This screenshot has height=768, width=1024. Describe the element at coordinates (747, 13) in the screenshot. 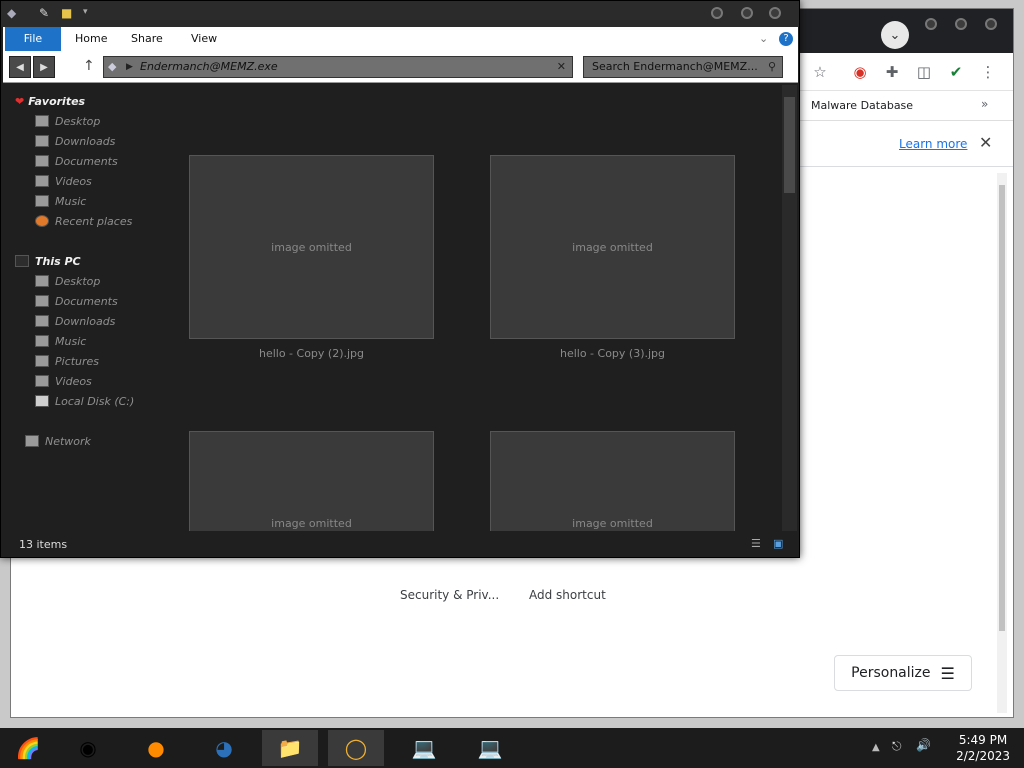

I see `explorer-maximize-button` at that location.